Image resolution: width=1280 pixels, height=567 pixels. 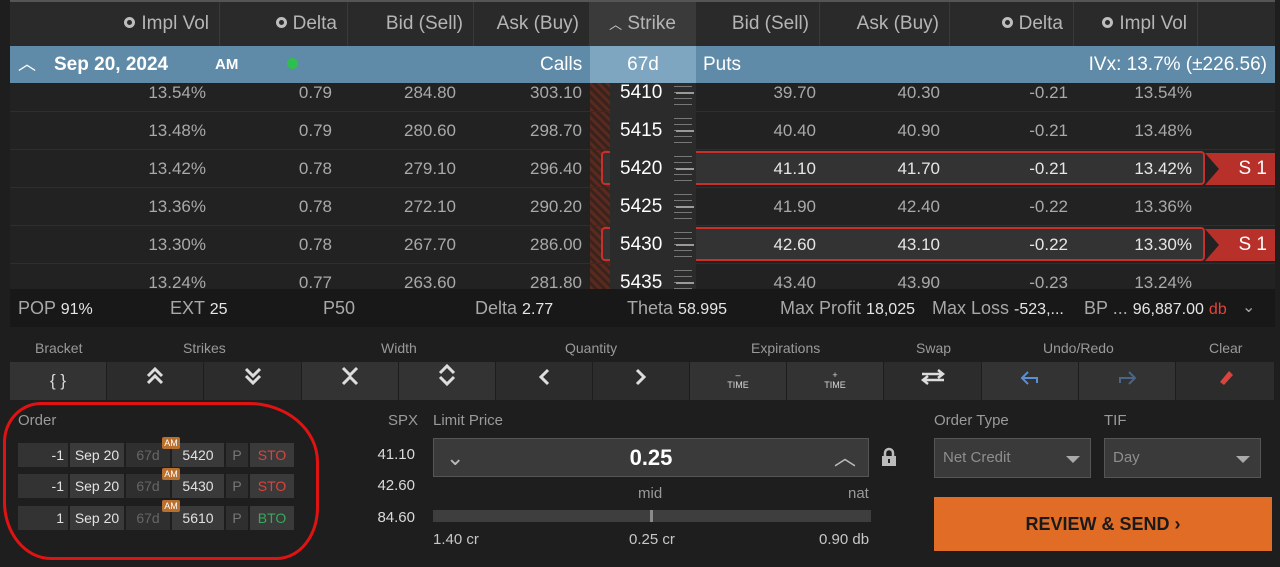 I want to click on cell-p-bid: 41.10, so click(x=756, y=169).